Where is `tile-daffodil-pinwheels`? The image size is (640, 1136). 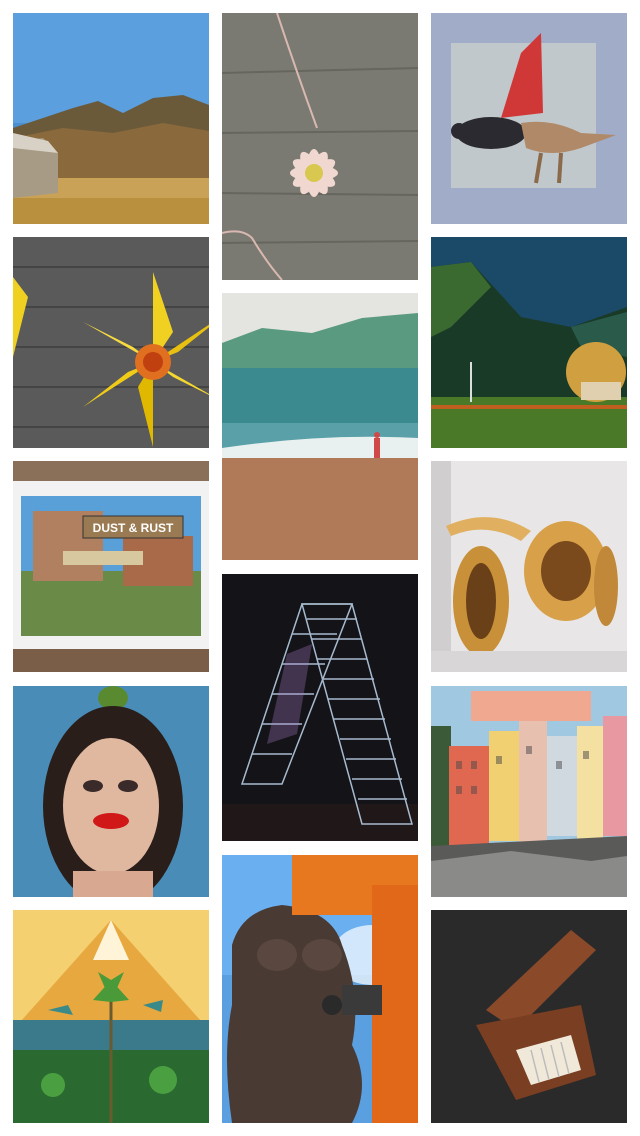
tile-daffodil-pinwheels is located at coordinates (111, 342).